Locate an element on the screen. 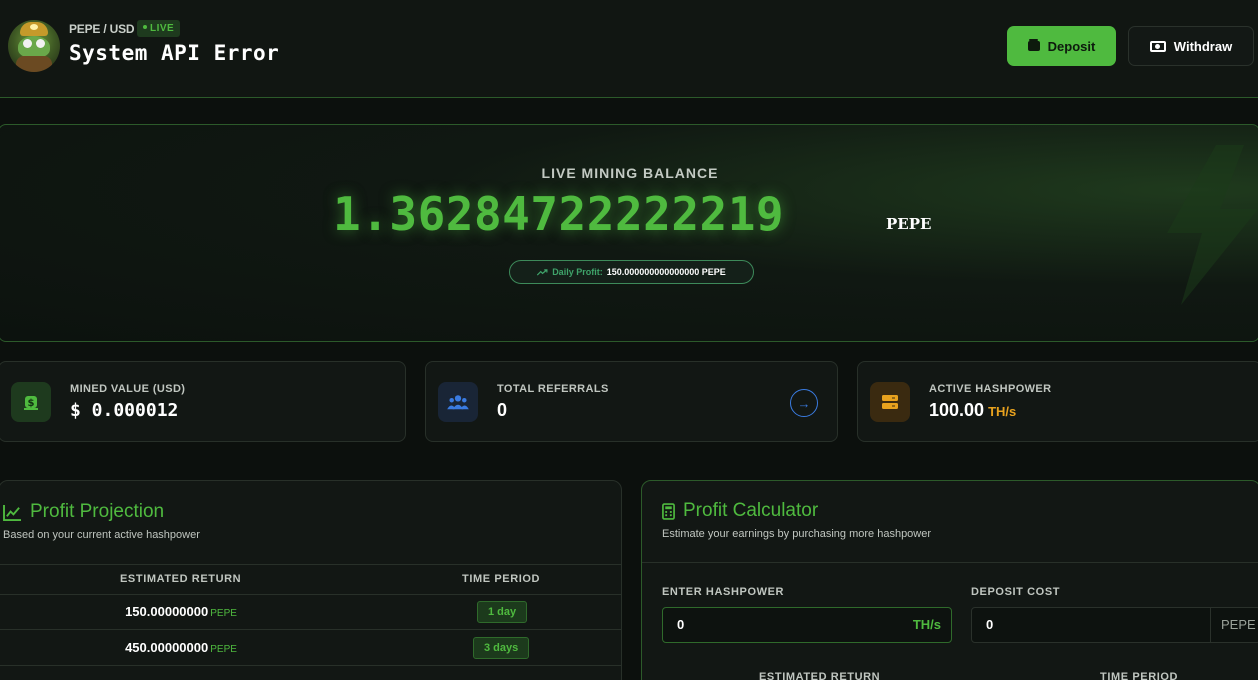 The height and width of the screenshot is (680, 1258). page-title: System API Error is located at coordinates (174, 53).